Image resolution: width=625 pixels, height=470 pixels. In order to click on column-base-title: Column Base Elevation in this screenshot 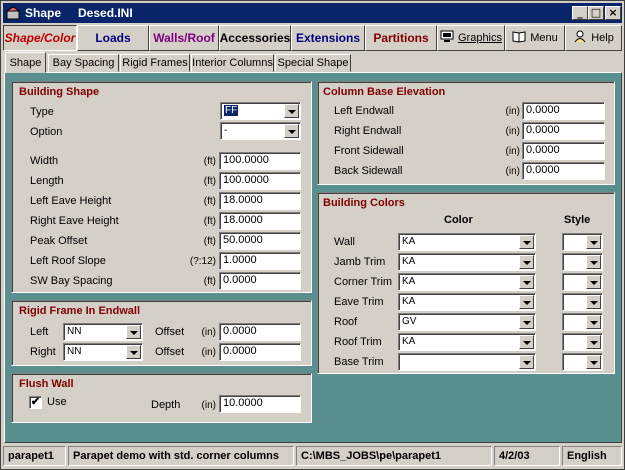, I will do `click(384, 92)`.